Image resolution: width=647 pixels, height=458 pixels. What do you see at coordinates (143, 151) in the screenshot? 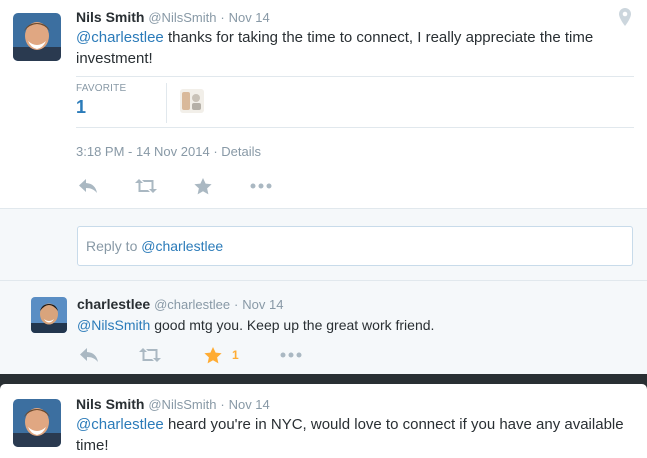
I see `tweet-timestamp: 3:18 PM - 14 Nov 2014` at bounding box center [143, 151].